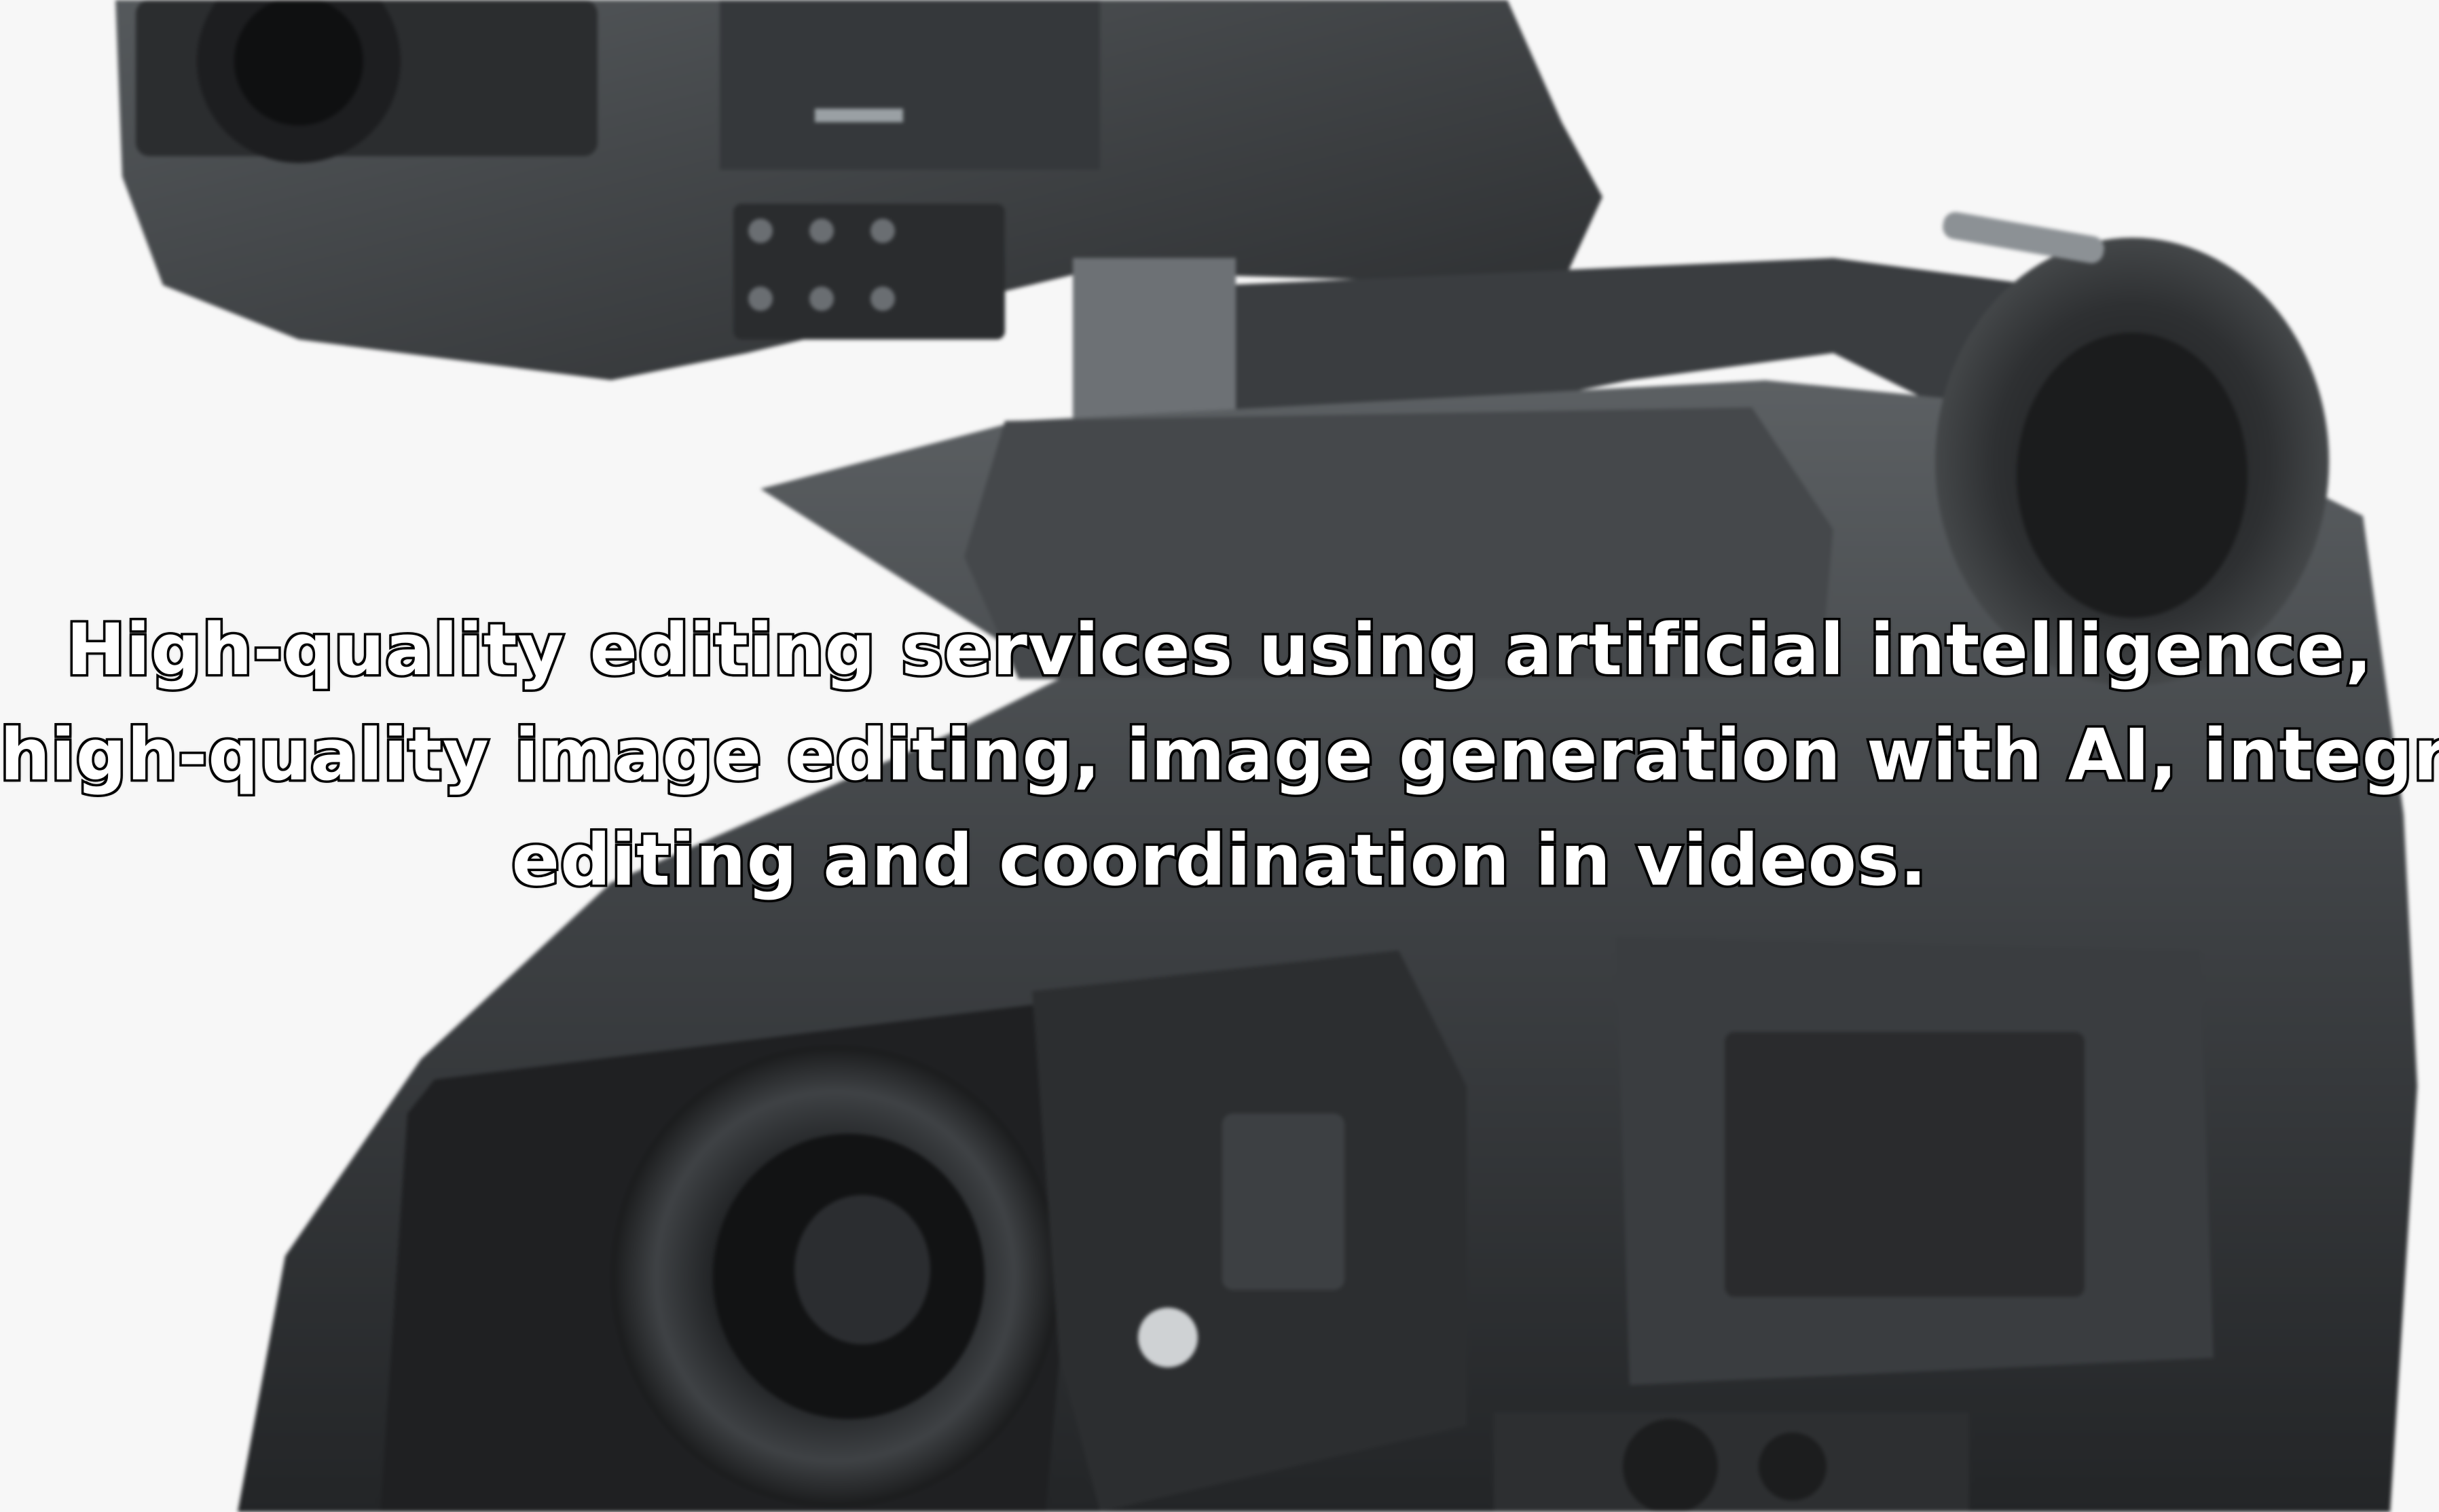  I want to click on caption-line-3: editing and coordination in videos., so click(1219, 860).